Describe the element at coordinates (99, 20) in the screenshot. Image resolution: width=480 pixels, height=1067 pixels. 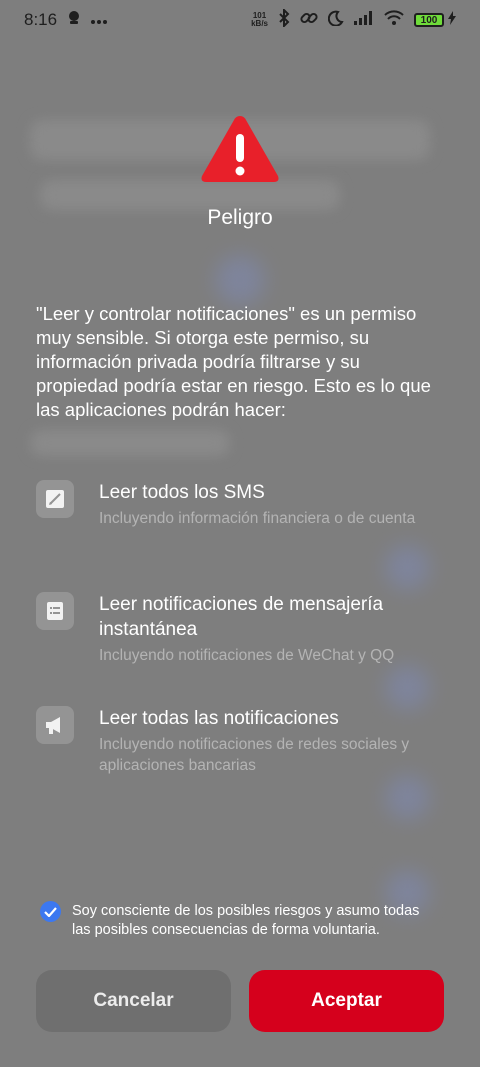
I see `more-icon` at that location.